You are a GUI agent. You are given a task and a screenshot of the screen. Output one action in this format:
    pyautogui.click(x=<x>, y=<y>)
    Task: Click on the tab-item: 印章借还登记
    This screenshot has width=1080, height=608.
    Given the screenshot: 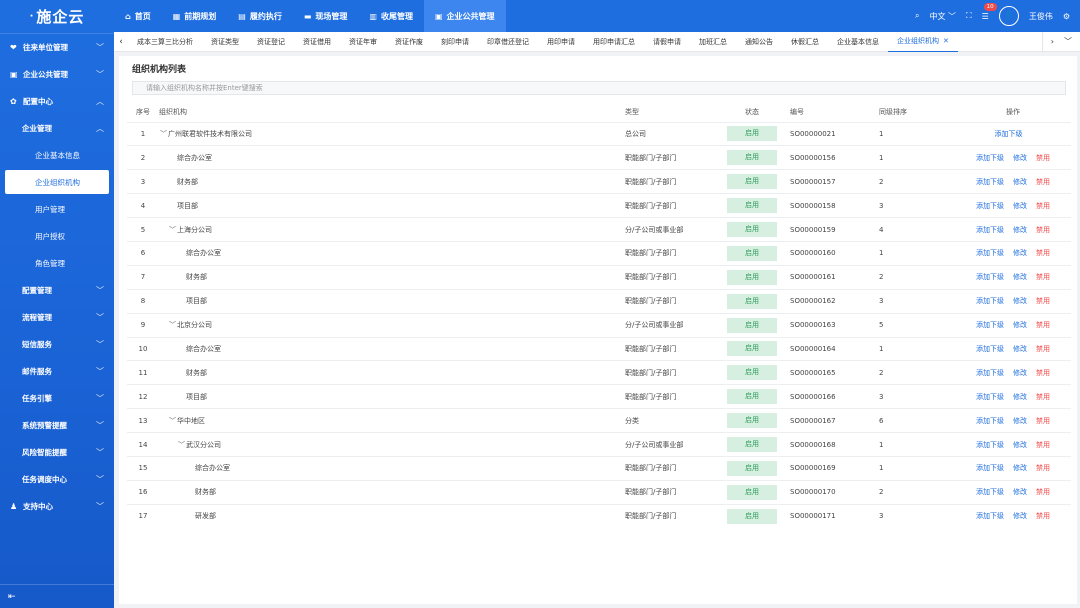 What is the action you would take?
    pyautogui.click(x=508, y=42)
    